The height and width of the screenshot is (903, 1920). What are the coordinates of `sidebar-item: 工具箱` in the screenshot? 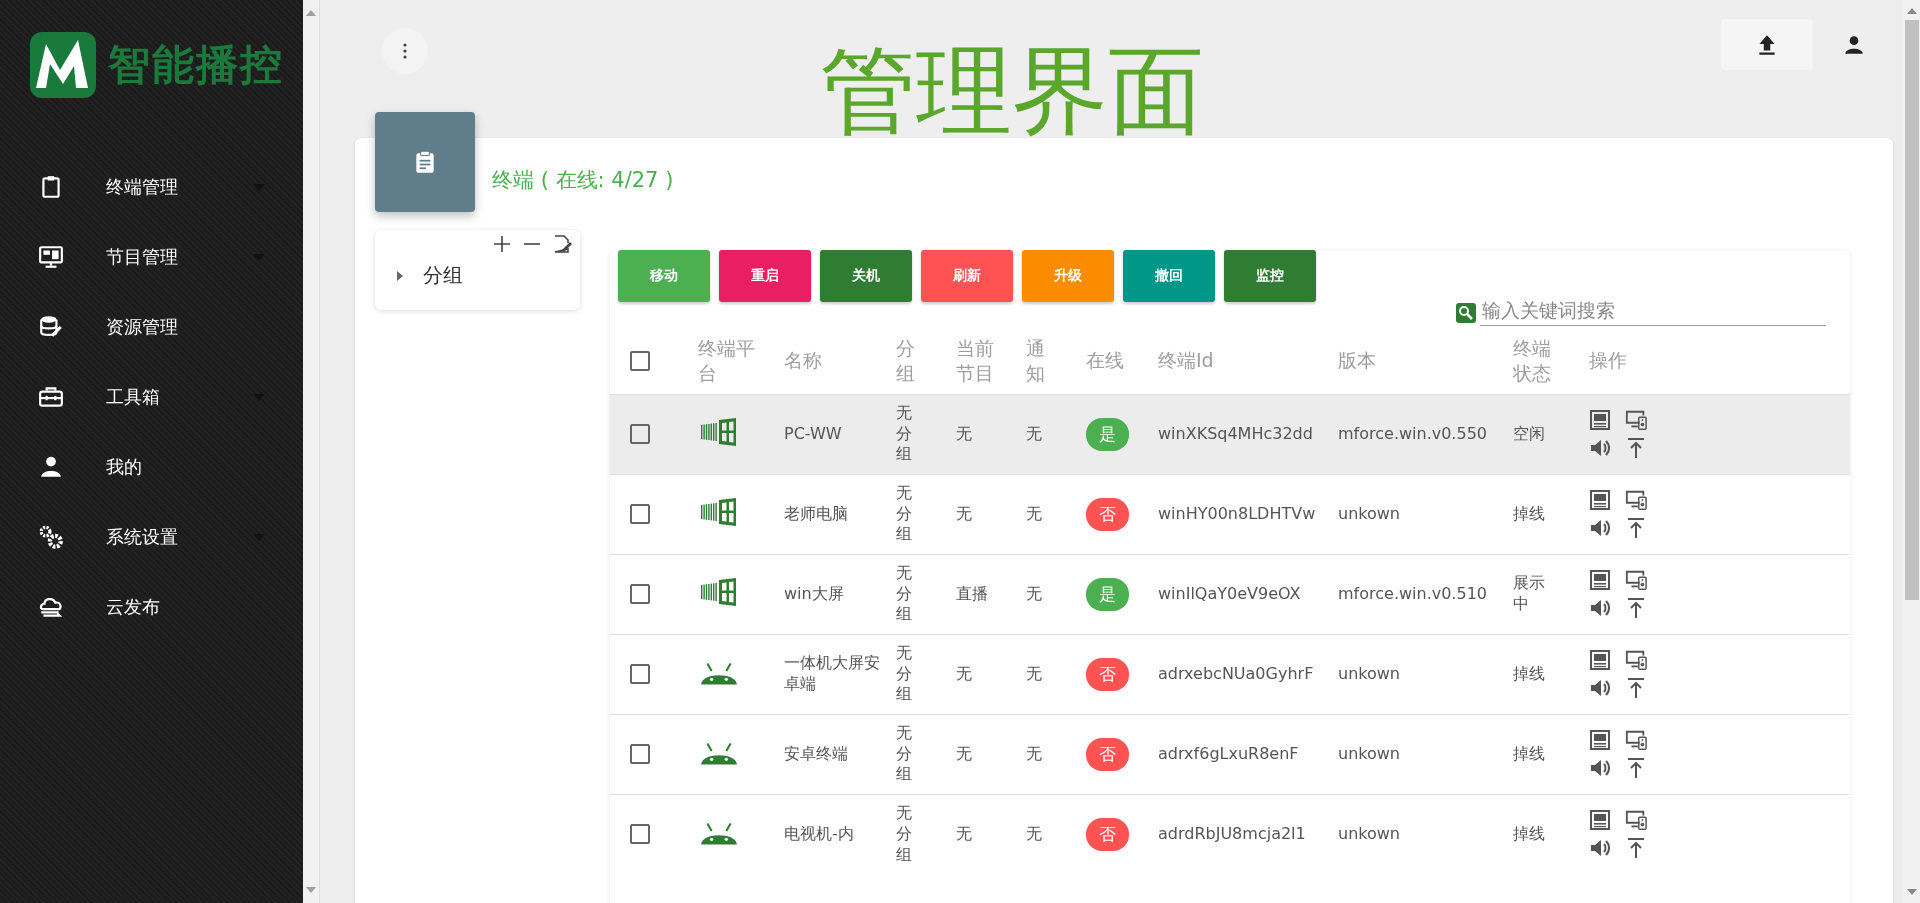 It's located at (151, 397).